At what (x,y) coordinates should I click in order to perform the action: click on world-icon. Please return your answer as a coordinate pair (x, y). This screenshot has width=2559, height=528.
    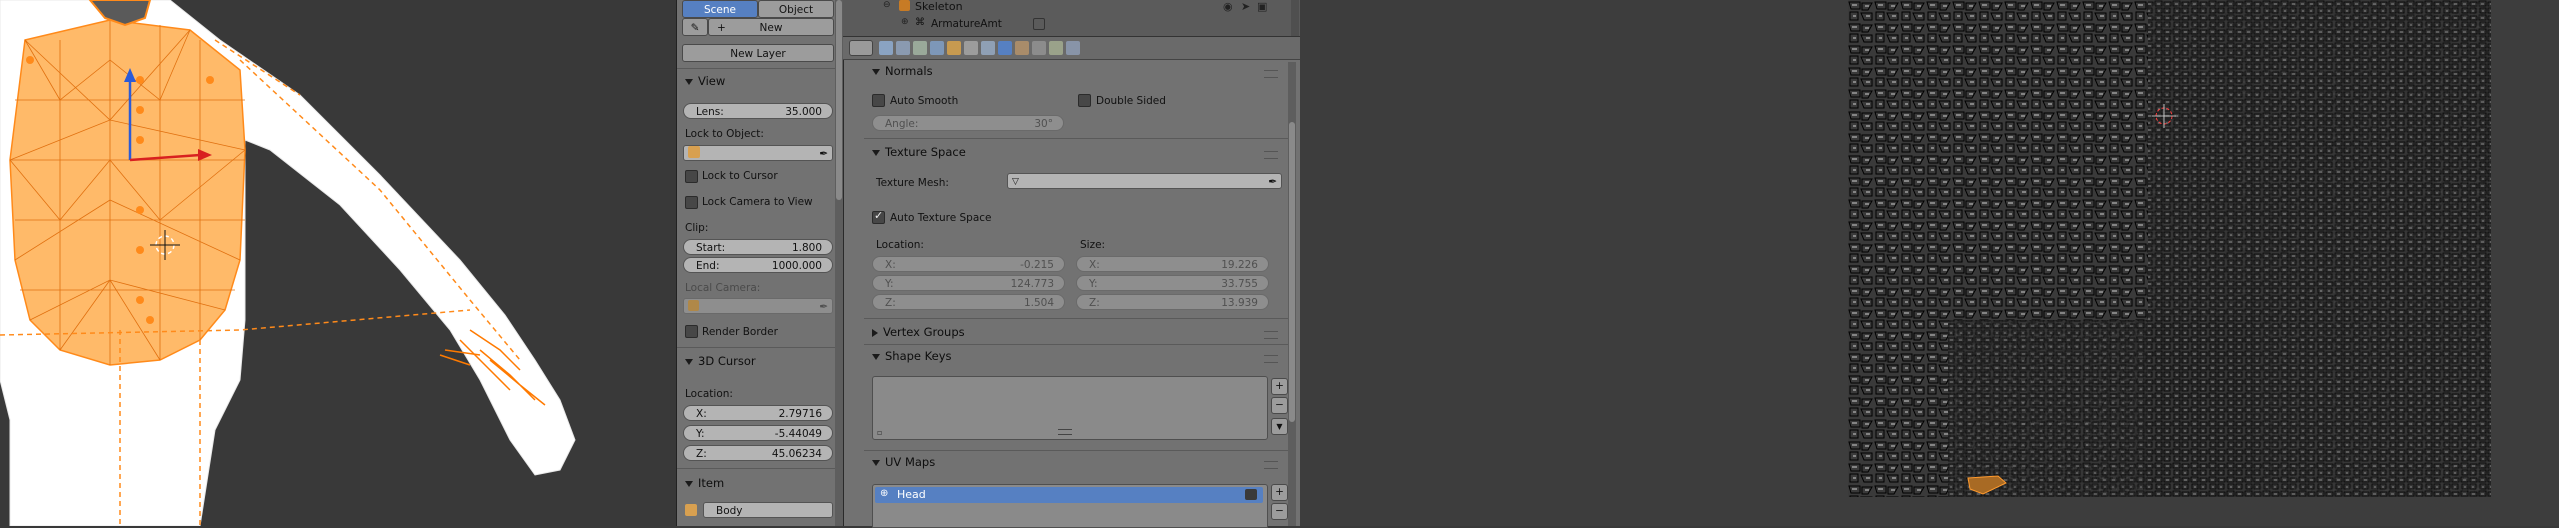
    Looking at the image, I should click on (937, 48).